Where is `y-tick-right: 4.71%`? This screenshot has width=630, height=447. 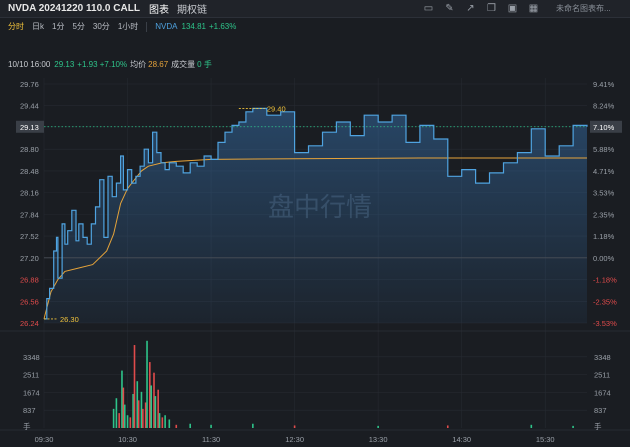
y-tick-right: 4.71% is located at coordinates (604, 171).